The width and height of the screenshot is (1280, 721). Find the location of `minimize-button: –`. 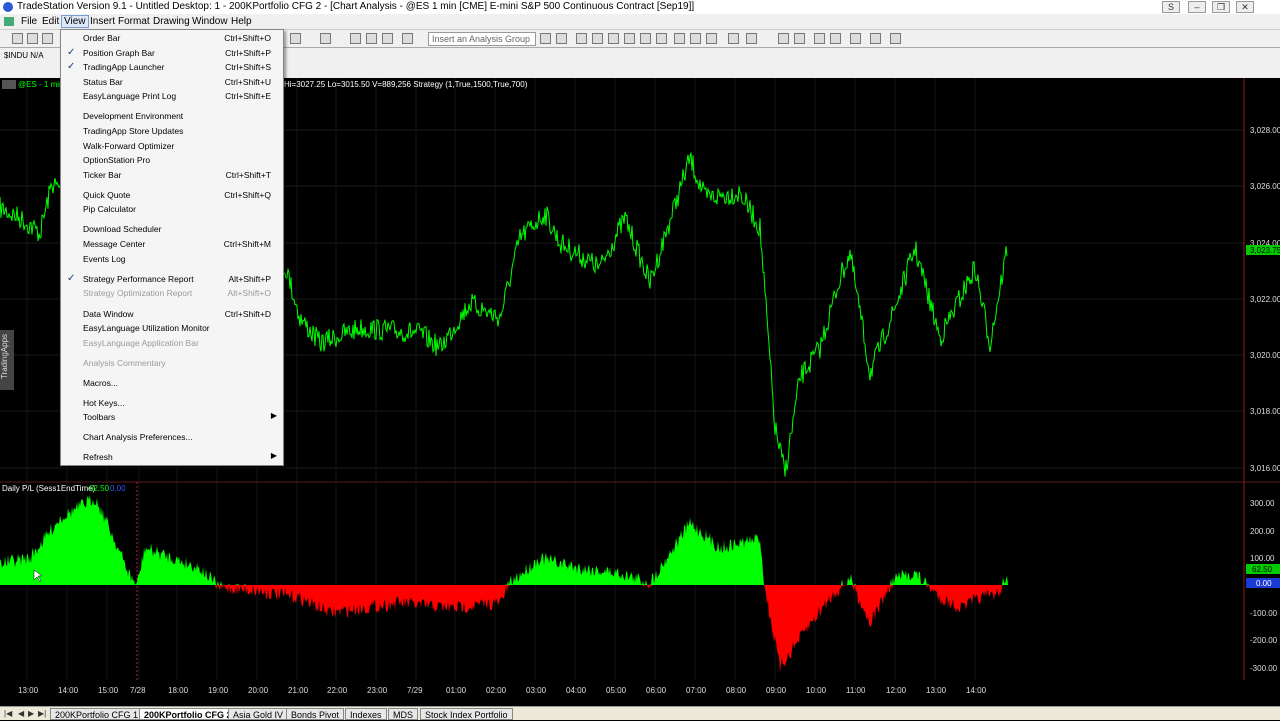

minimize-button: – is located at coordinates (1197, 7).